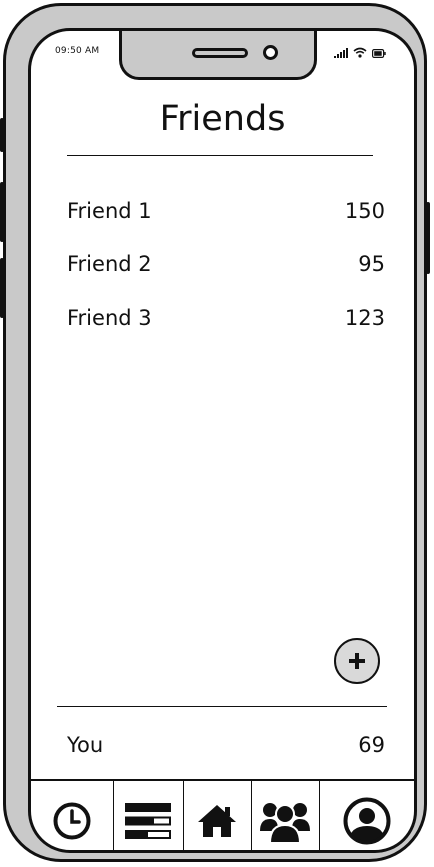 This screenshot has width=434, height=867. I want to click on friend-score: 150, so click(364, 211).